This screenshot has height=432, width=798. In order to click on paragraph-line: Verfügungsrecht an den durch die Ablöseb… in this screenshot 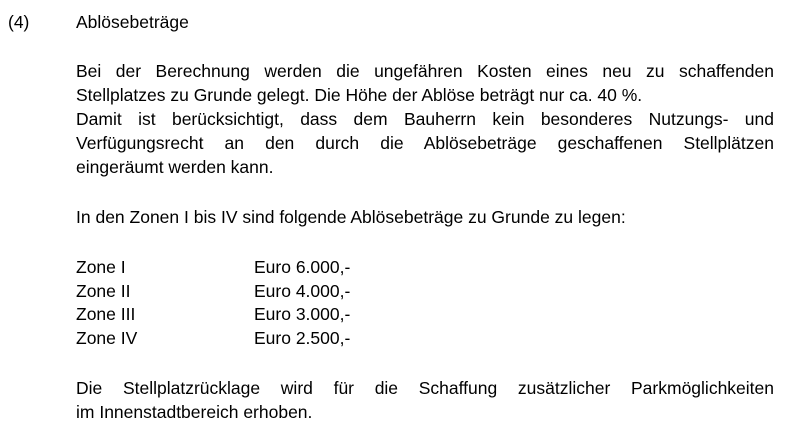, I will do `click(425, 143)`.